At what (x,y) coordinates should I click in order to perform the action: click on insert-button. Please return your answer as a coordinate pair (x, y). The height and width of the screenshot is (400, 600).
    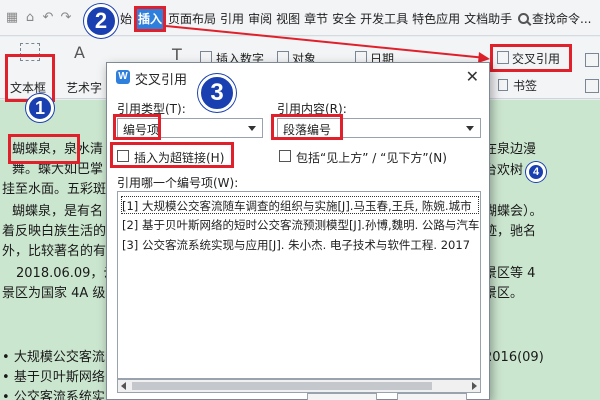
    Looking at the image, I should click on (342, 396).